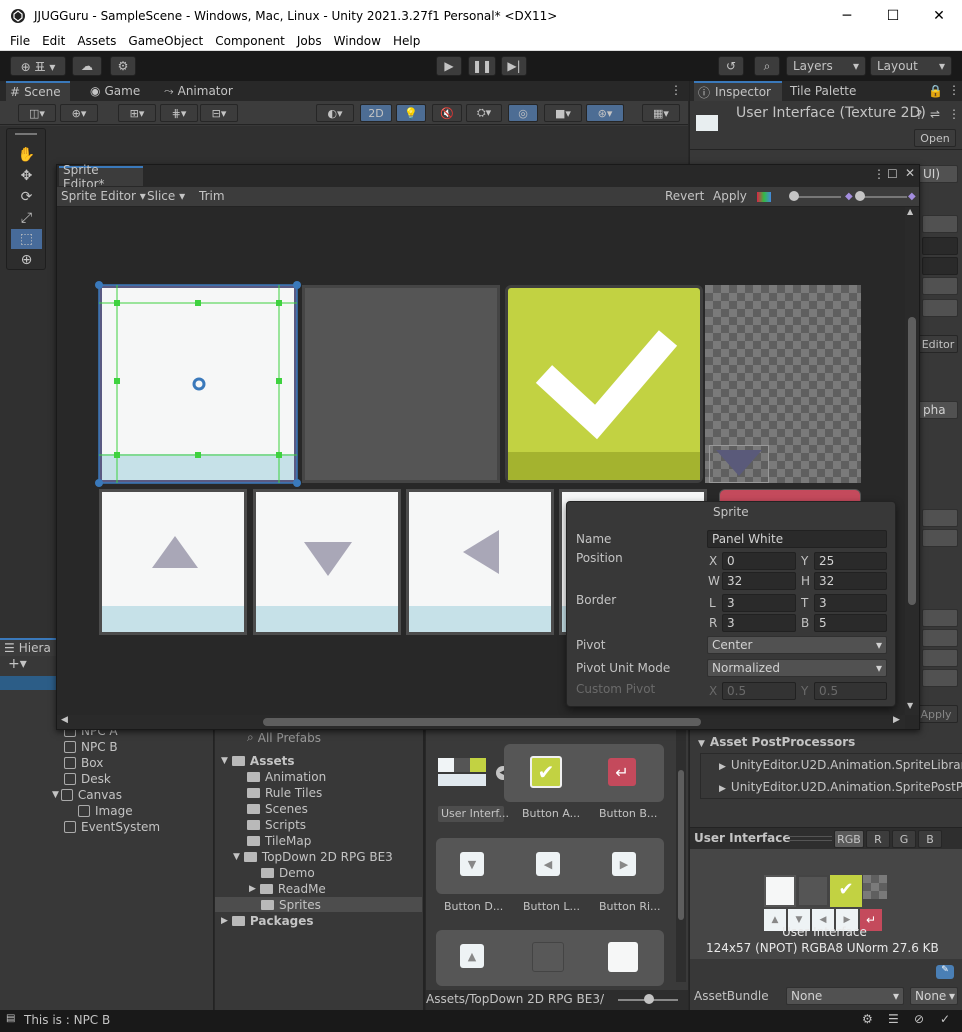  Describe the element at coordinates (112, 827) in the screenshot. I see `list-item: EventSystem` at that location.